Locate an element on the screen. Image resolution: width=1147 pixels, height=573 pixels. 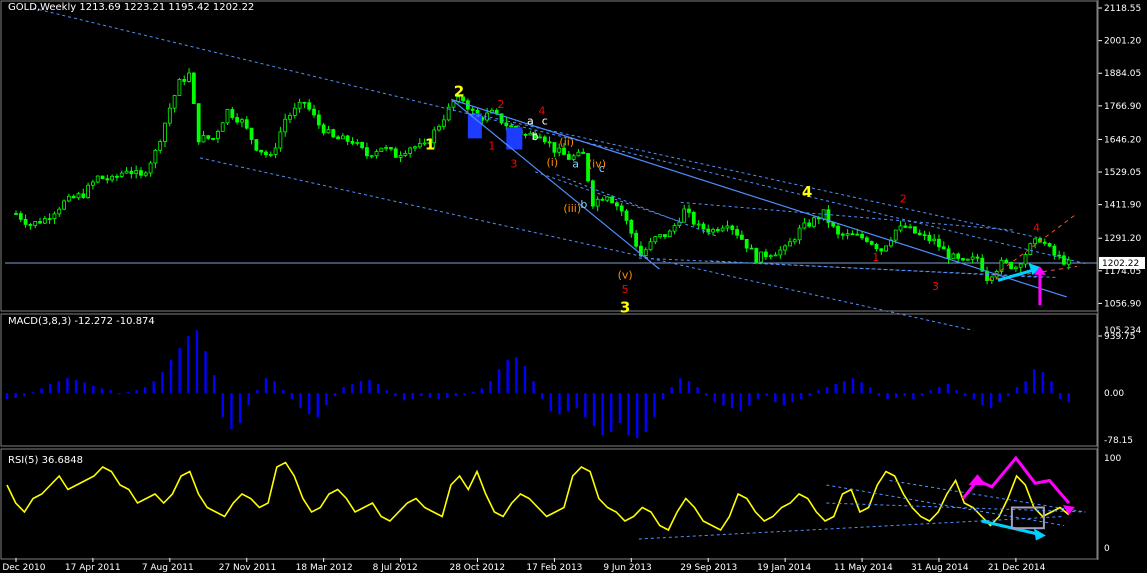
time-tick-label: 7 Aug 2011 is located at coordinates (168, 568).